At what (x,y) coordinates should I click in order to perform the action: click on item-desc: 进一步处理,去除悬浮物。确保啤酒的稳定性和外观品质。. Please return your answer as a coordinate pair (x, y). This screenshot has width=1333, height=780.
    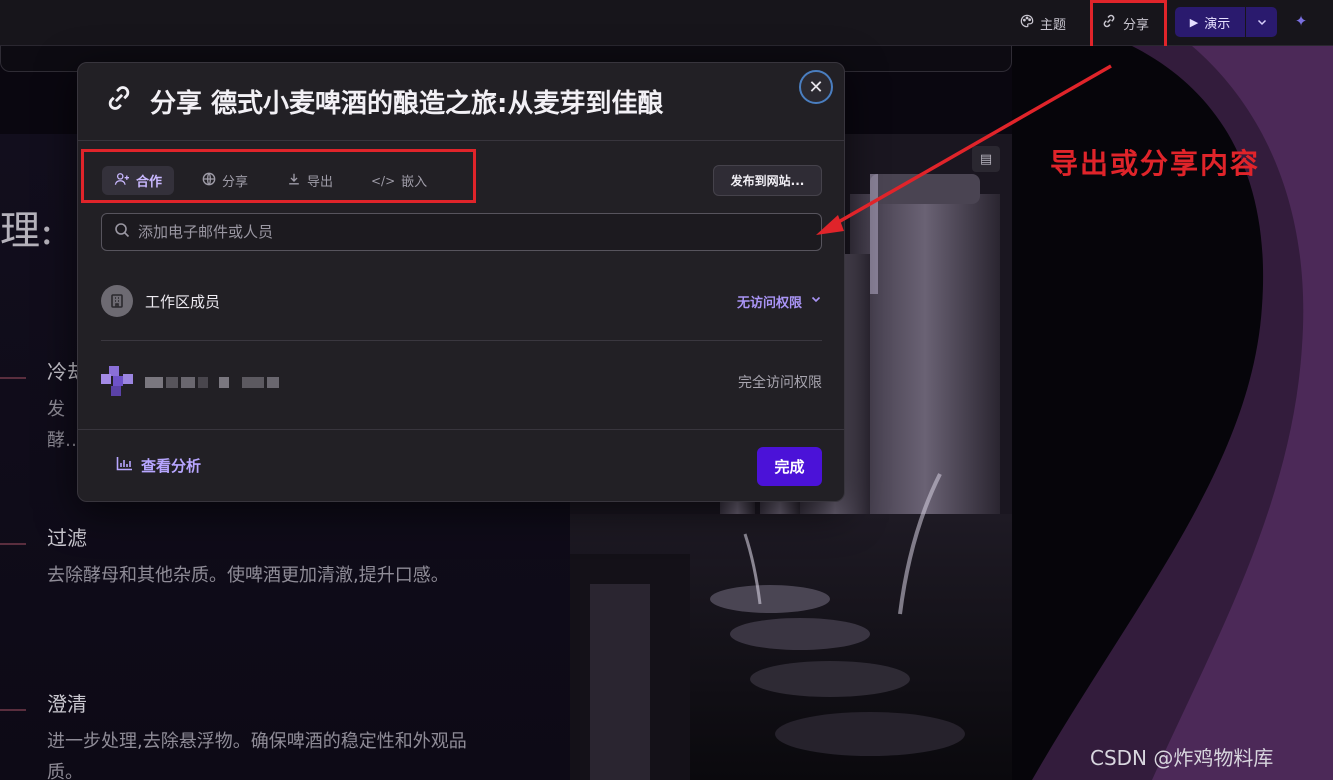
    Looking at the image, I should click on (257, 755).